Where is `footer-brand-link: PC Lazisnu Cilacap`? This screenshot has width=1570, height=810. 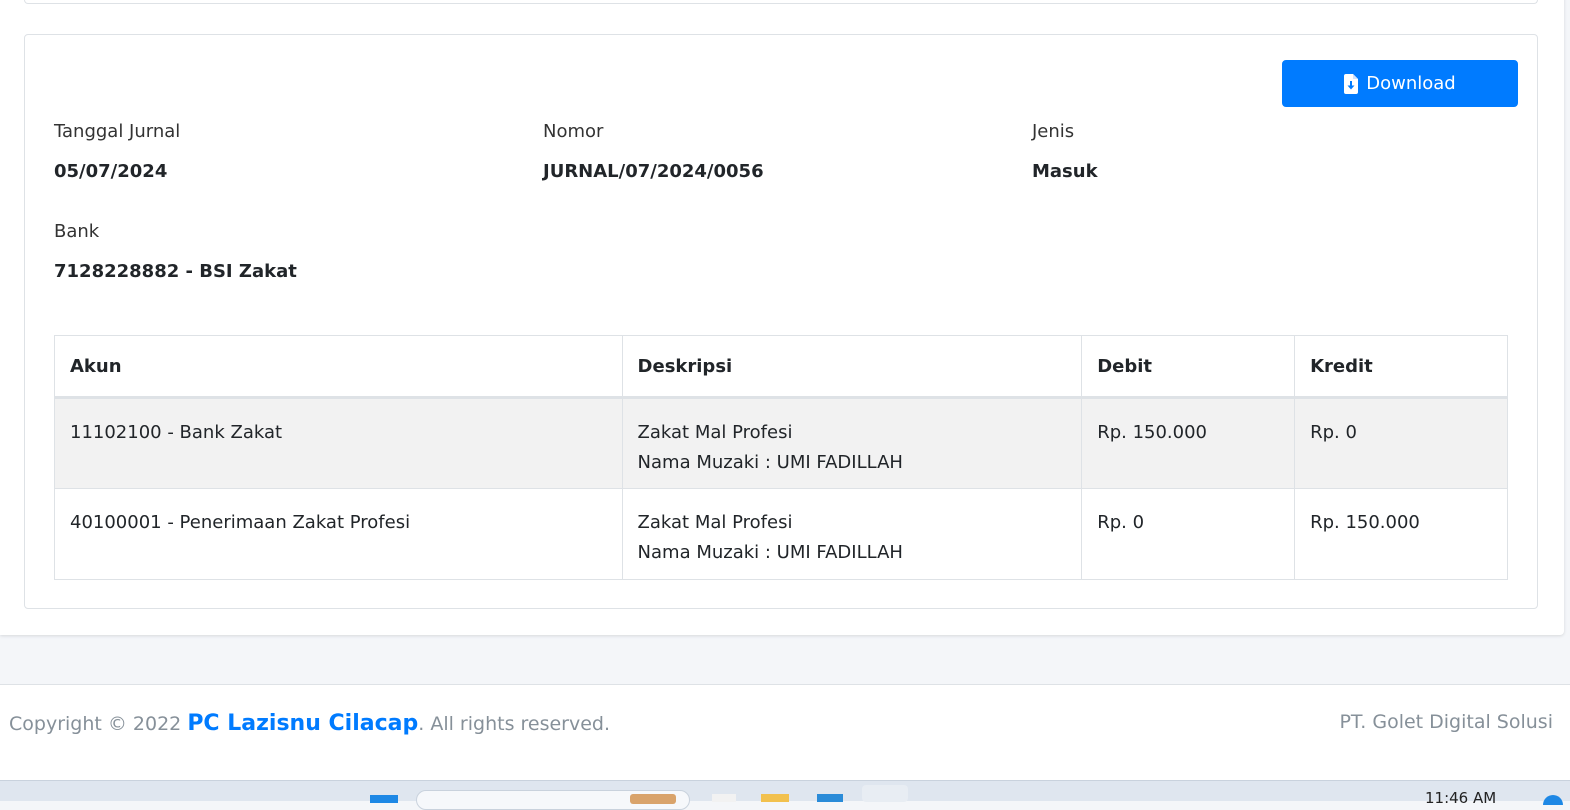 footer-brand-link: PC Lazisnu Cilacap is located at coordinates (302, 723).